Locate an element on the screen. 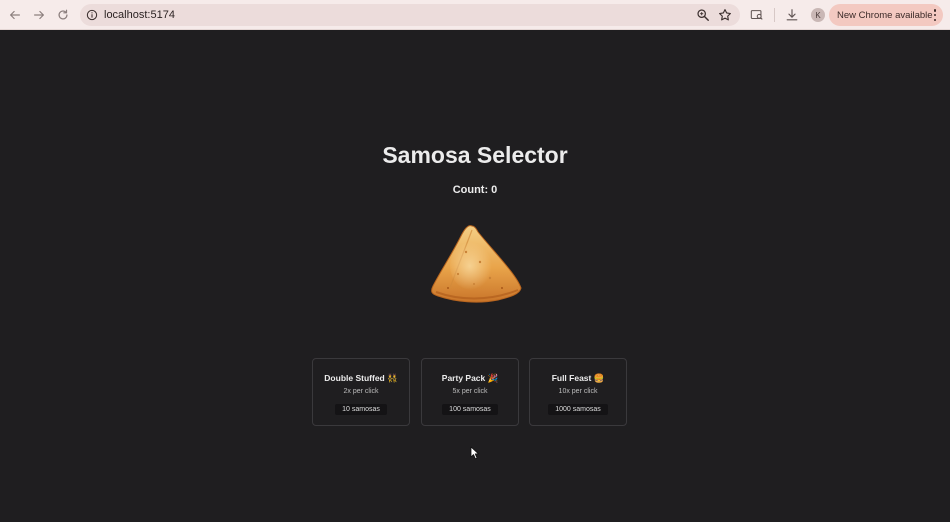 The height and width of the screenshot is (522, 950). upgrade-cost-button: 100 samosas is located at coordinates (470, 409).